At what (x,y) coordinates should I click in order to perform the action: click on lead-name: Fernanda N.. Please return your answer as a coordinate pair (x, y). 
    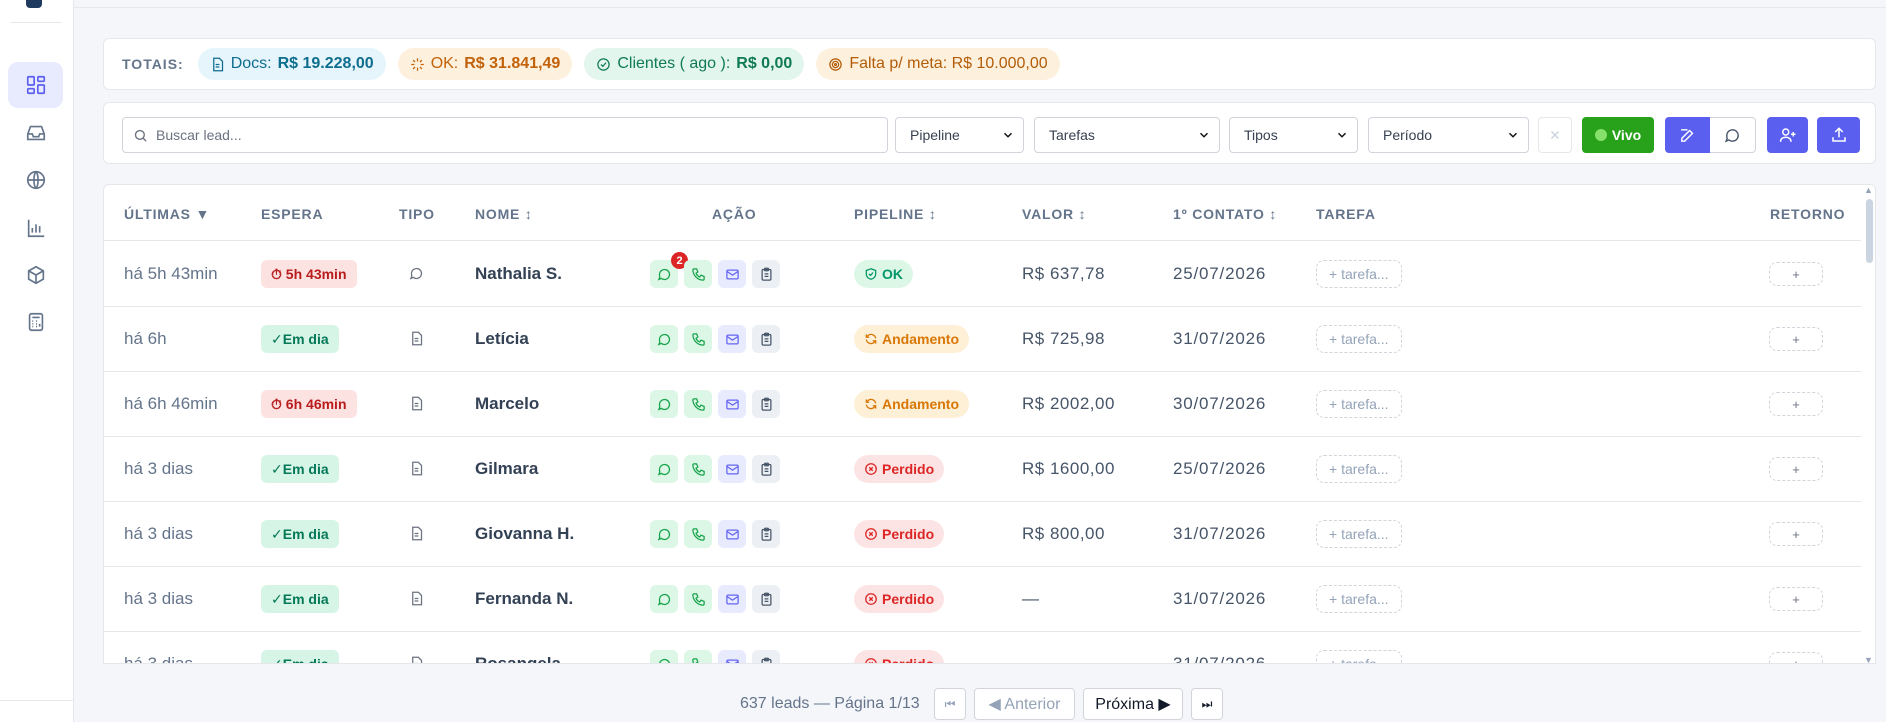
    Looking at the image, I should click on (524, 599).